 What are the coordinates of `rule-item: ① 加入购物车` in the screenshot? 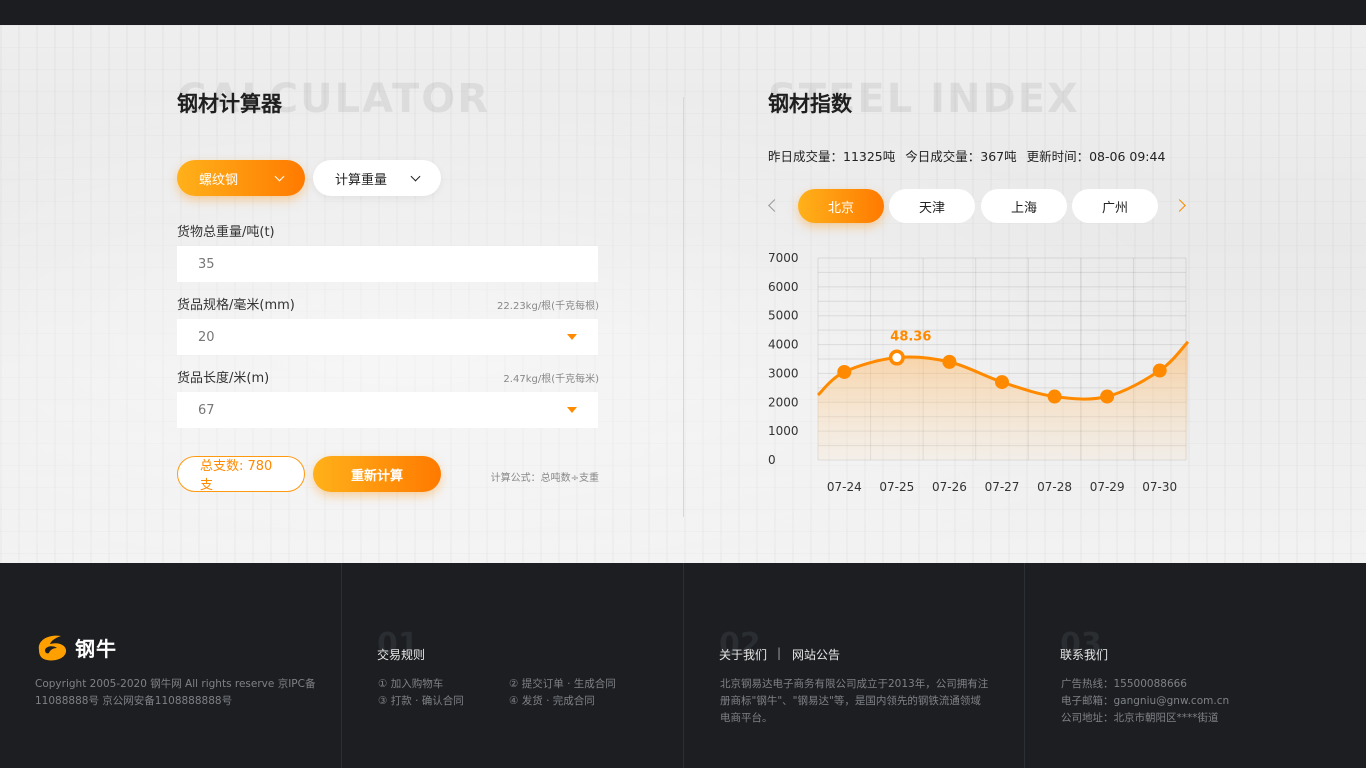 It's located at (411, 684).